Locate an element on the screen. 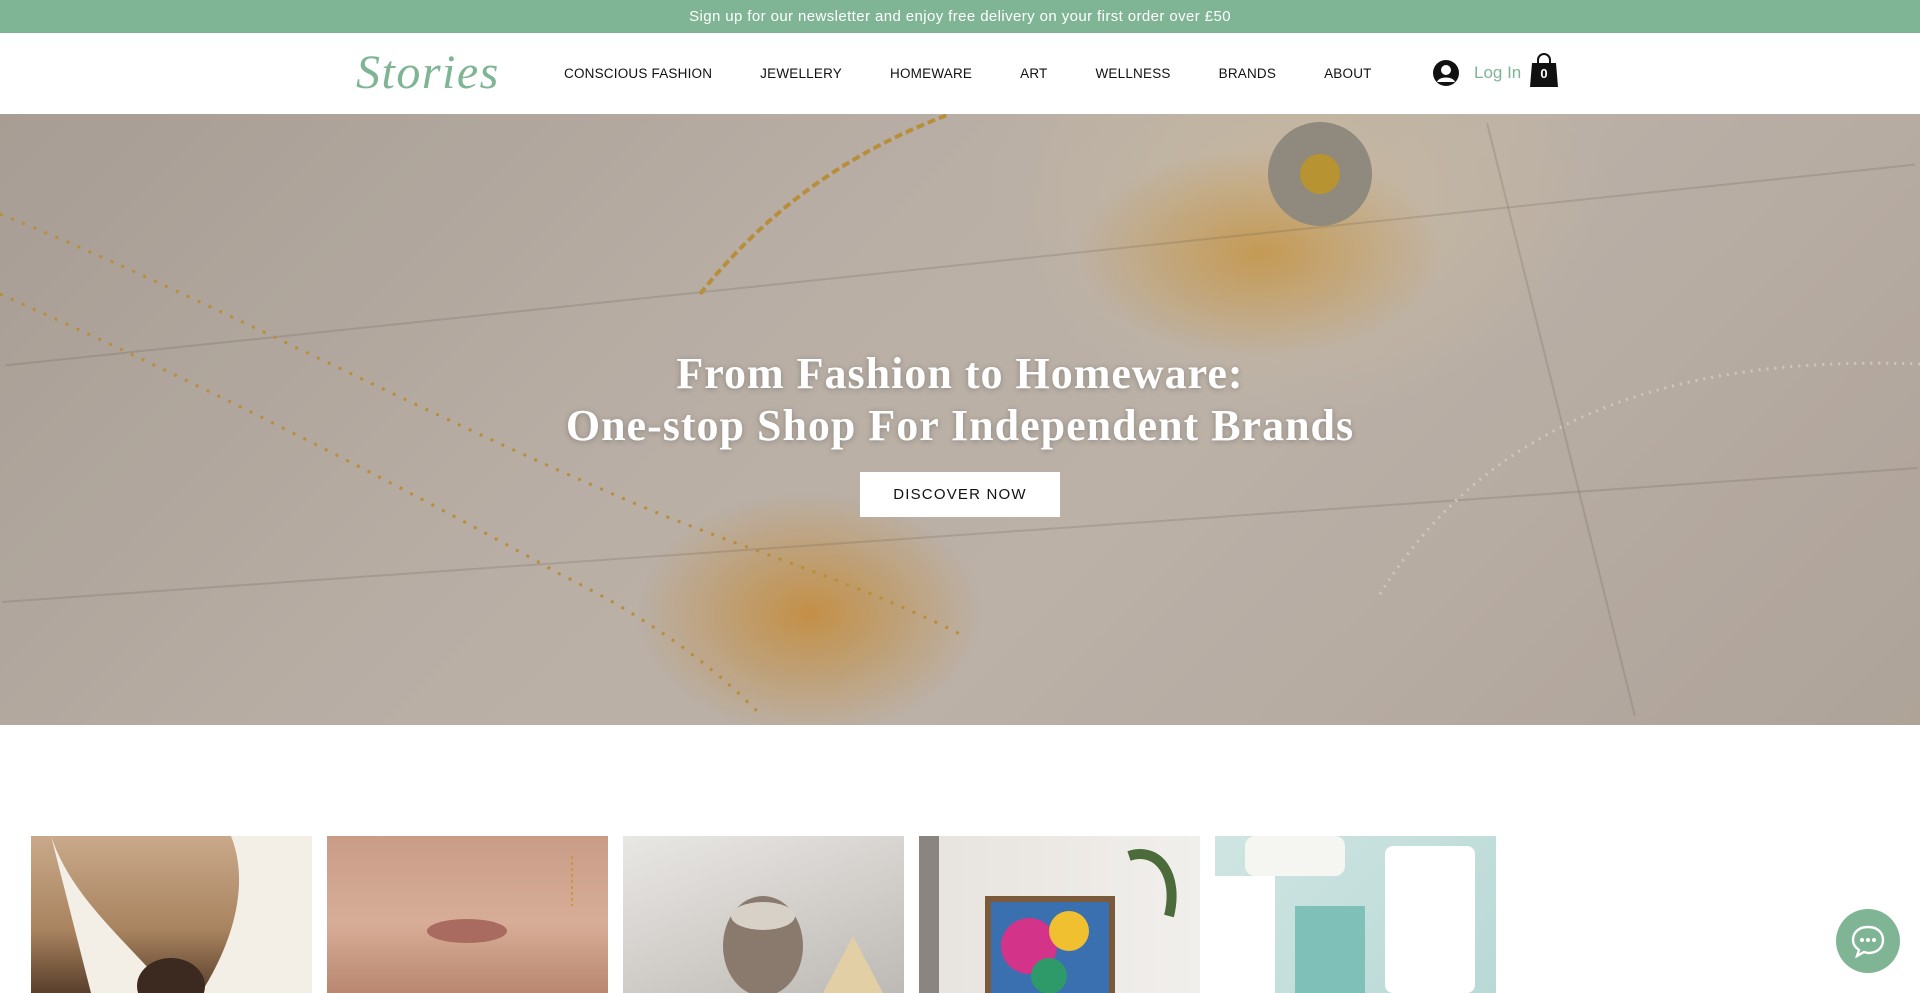 The image size is (1920, 993). category-tile-jewellery is located at coordinates (467, 914).